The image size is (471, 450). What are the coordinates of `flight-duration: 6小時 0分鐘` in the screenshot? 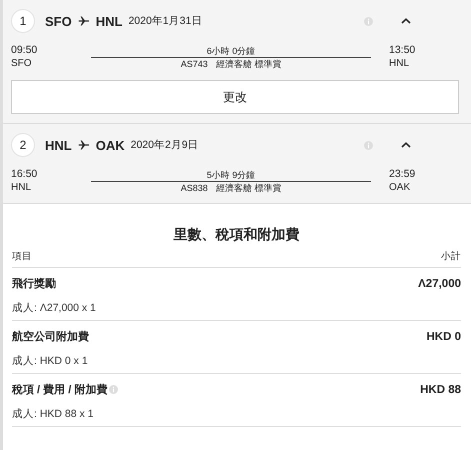 It's located at (231, 51).